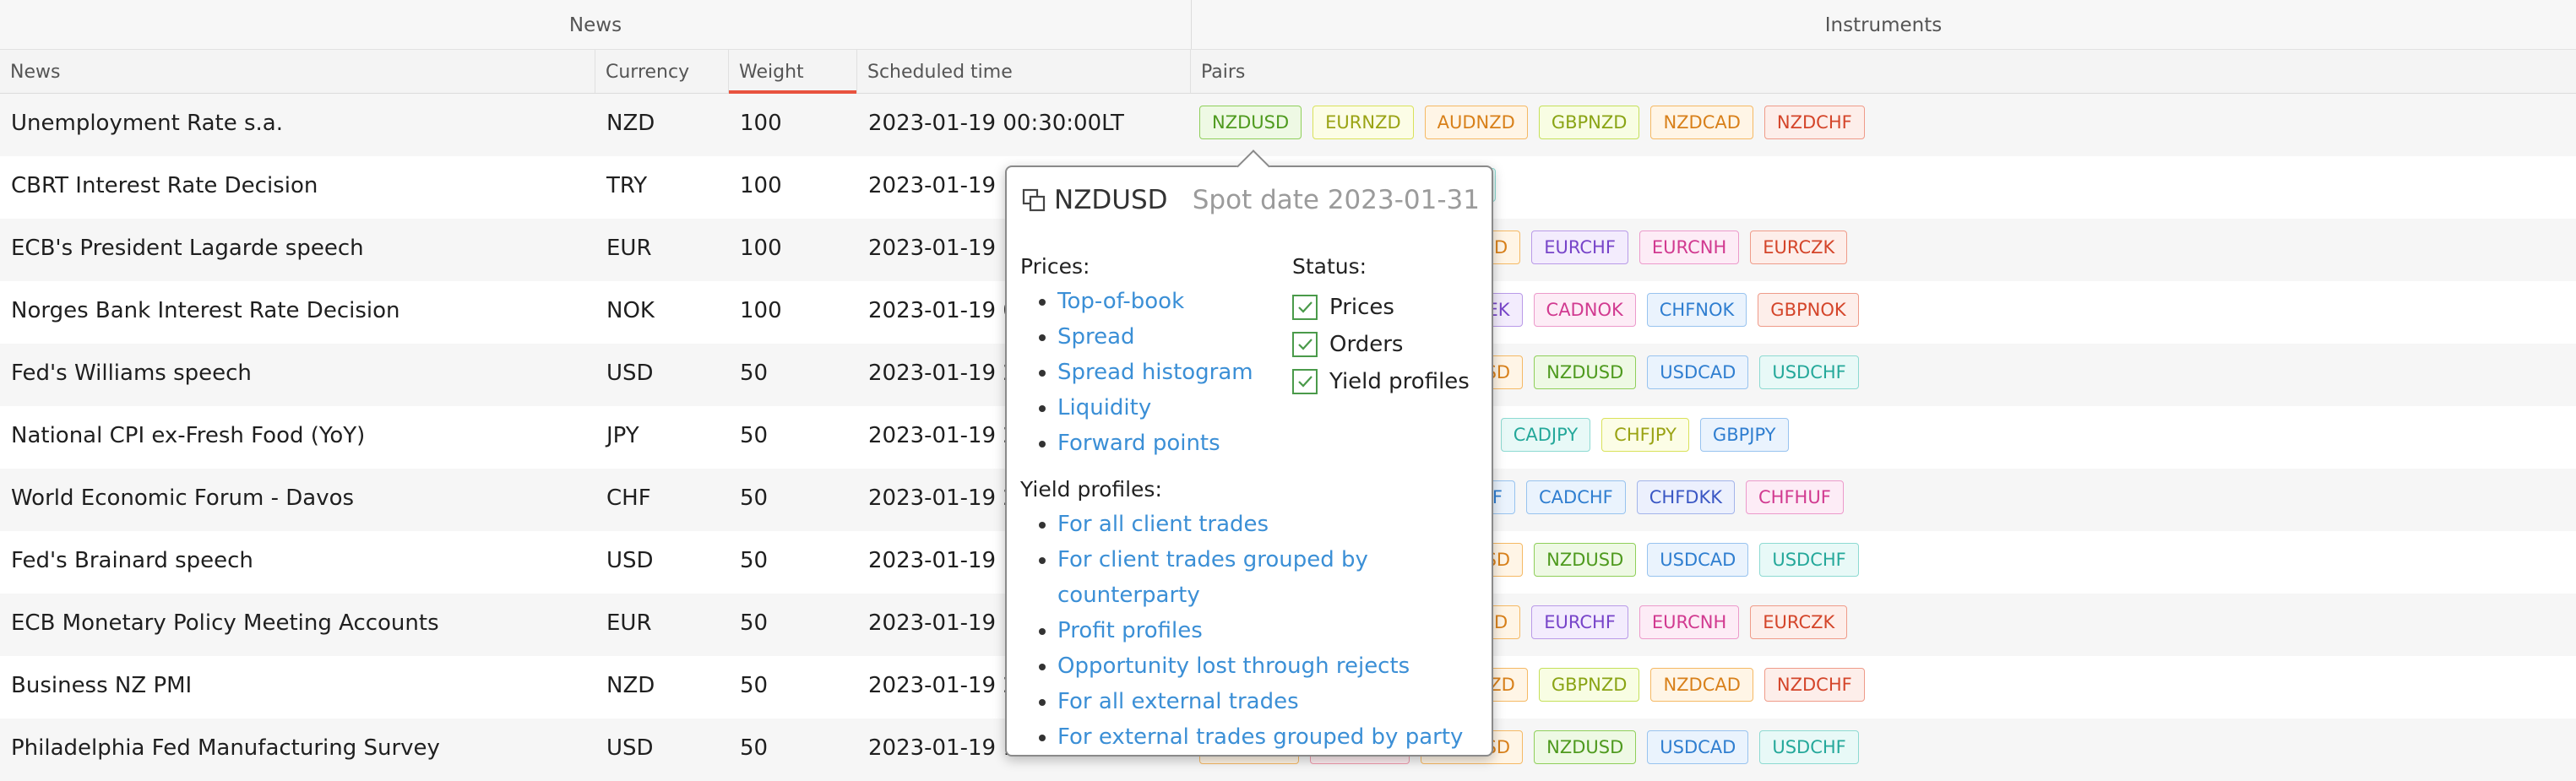 The width and height of the screenshot is (2576, 781). Describe the element at coordinates (1685, 497) in the screenshot. I see `pair-chip: CHFDKK` at that location.